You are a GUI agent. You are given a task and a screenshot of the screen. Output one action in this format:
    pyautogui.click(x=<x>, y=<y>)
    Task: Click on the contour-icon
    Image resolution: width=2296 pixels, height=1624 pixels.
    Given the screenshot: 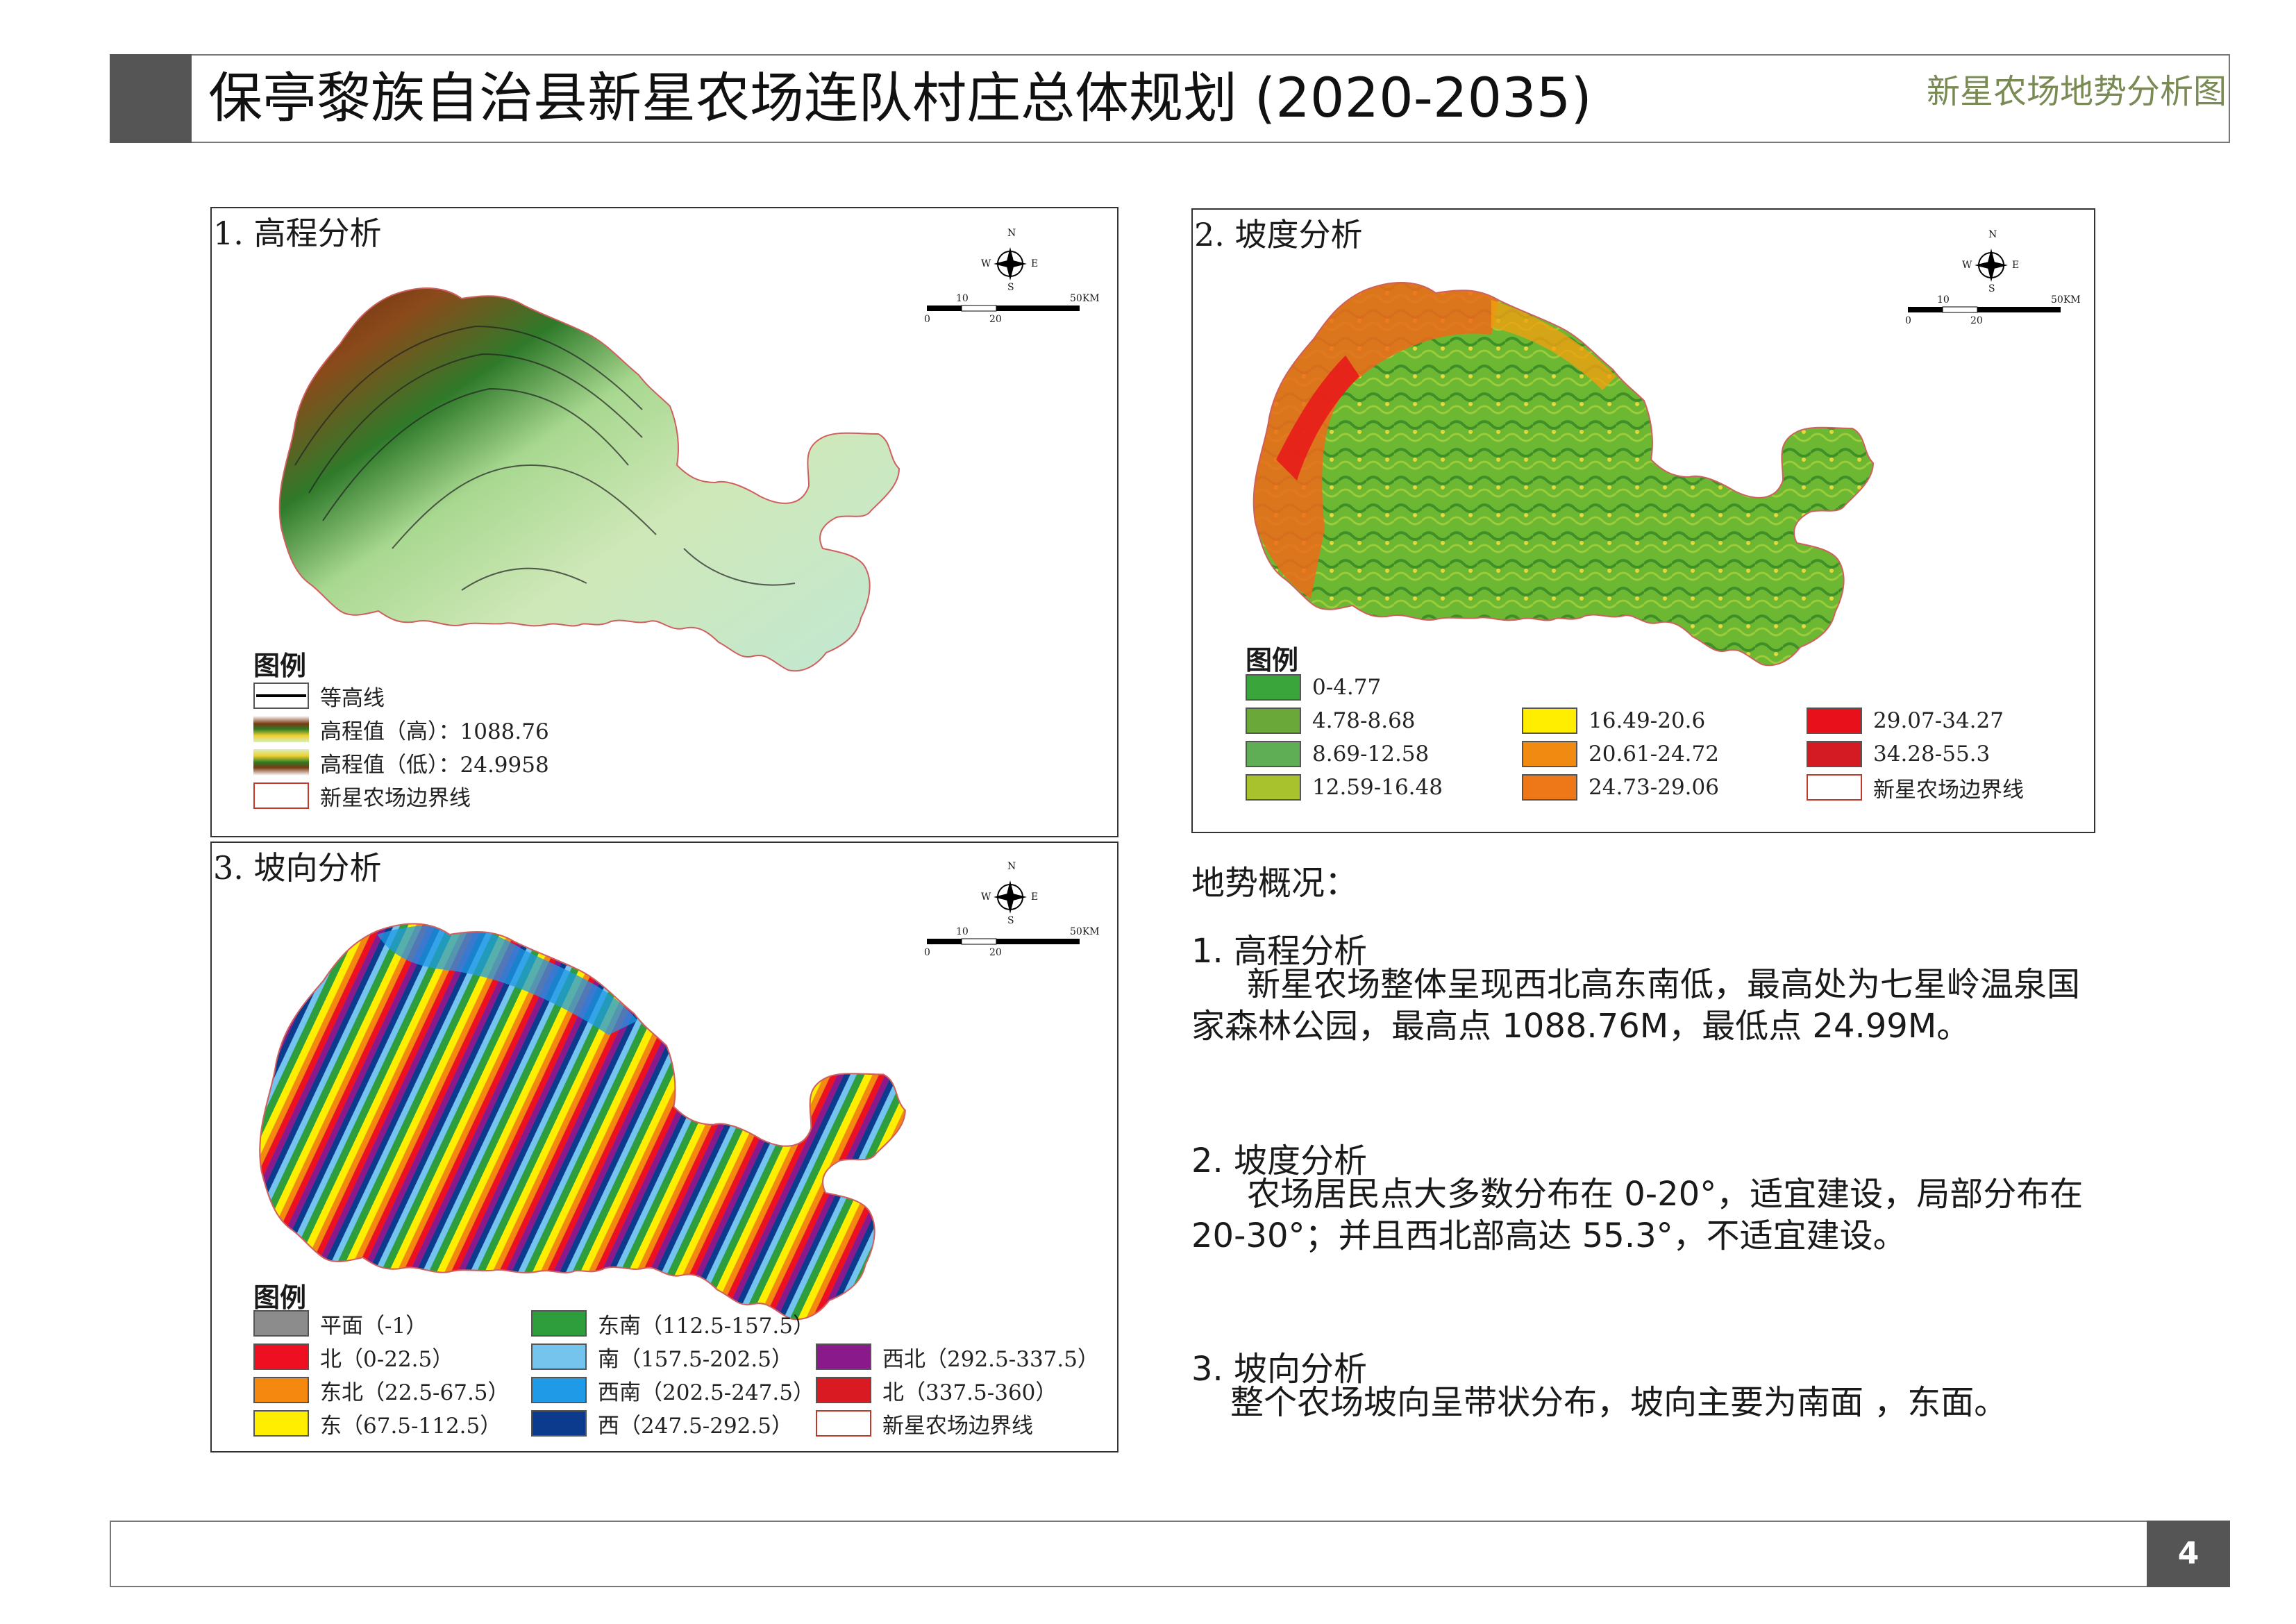 What is the action you would take?
    pyautogui.click(x=281, y=696)
    